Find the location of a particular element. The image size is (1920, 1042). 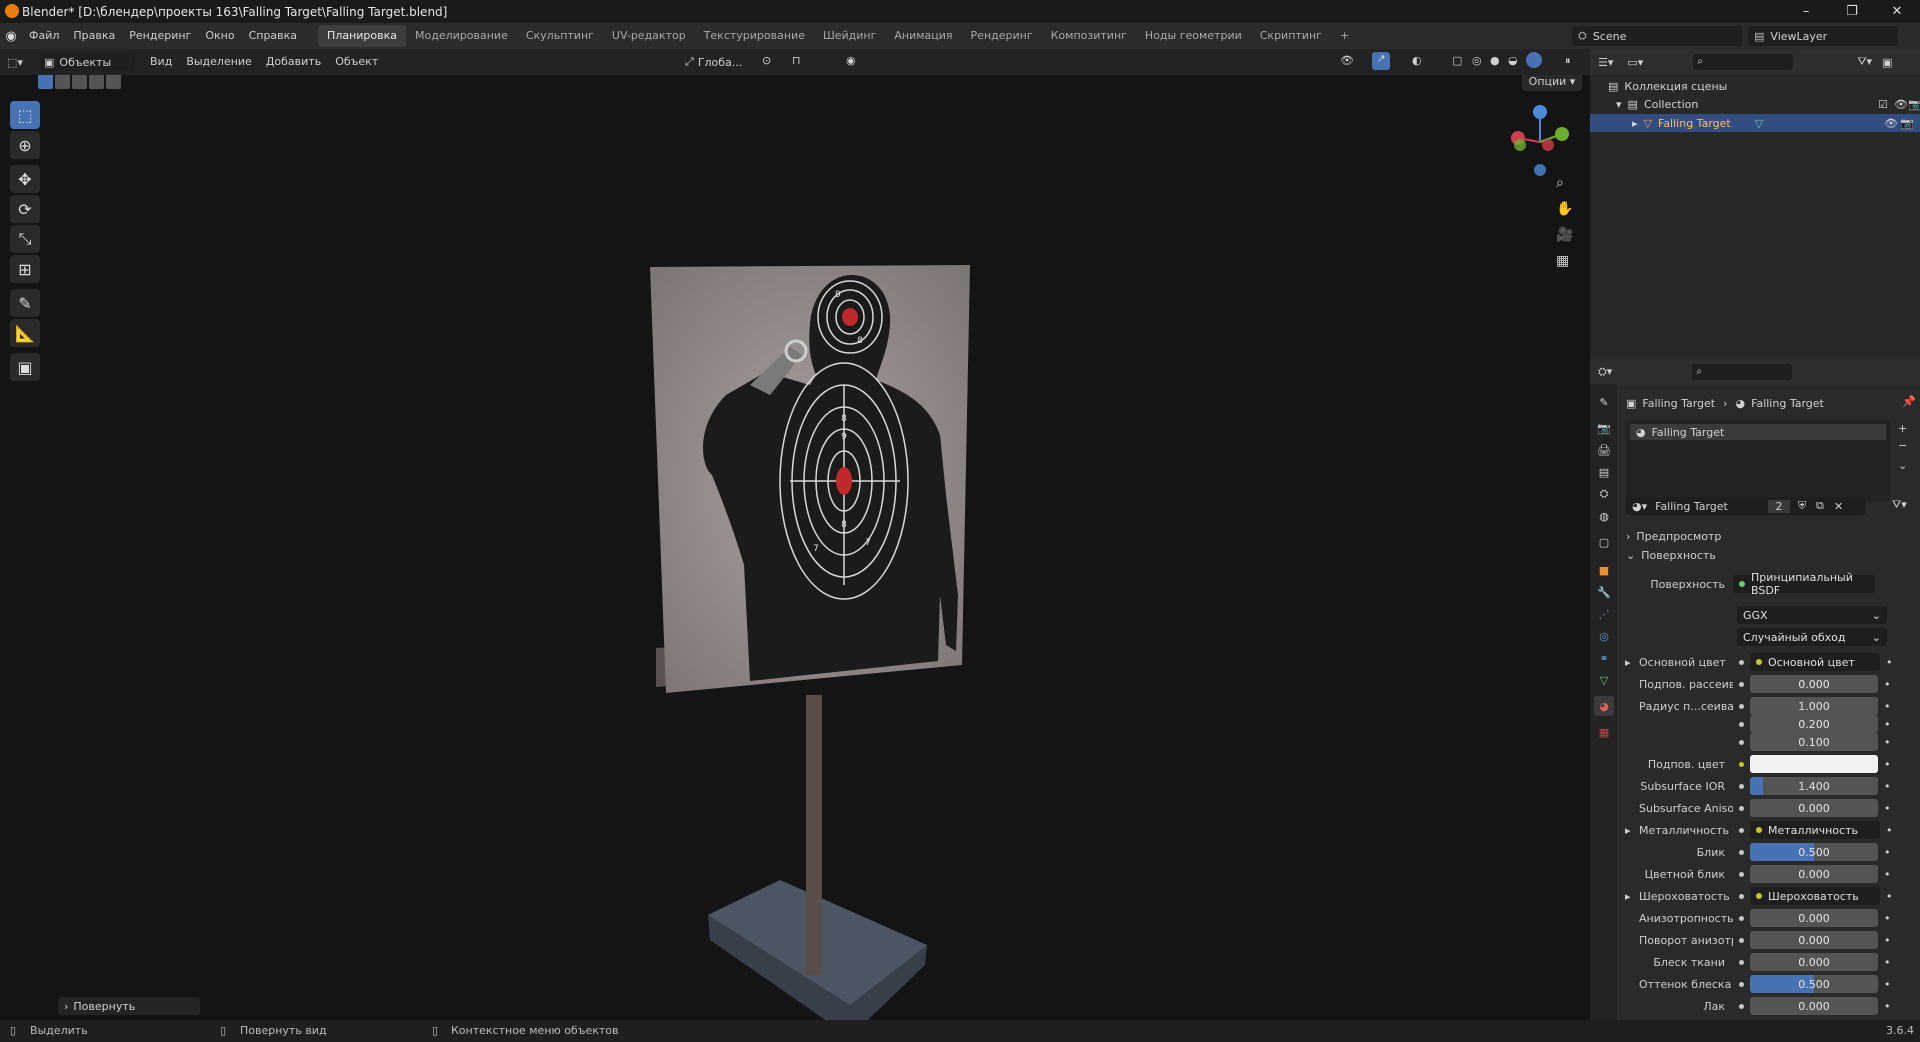

display-mode-icon: ▭▾ is located at coordinates (1635, 62).